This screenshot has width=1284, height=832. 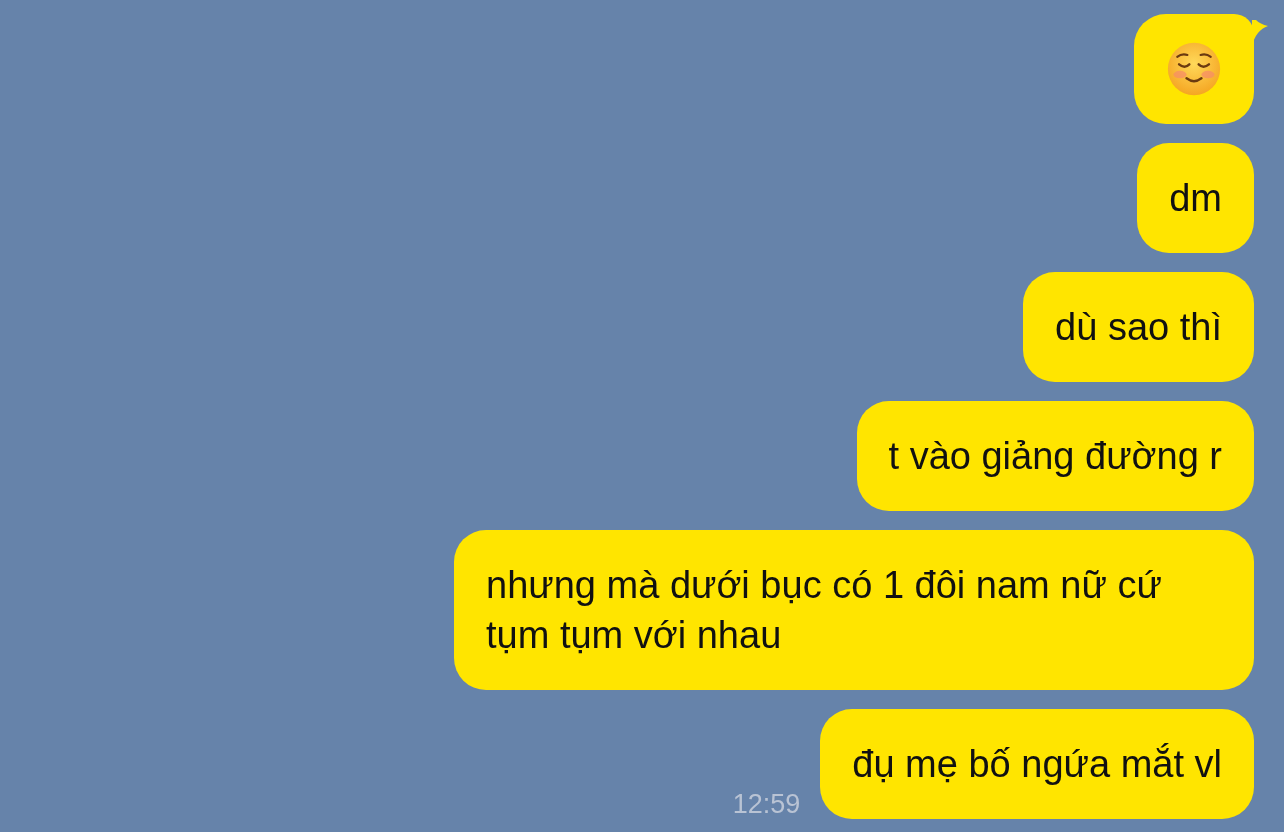 I want to click on message-bubble: dm, so click(x=1195, y=198).